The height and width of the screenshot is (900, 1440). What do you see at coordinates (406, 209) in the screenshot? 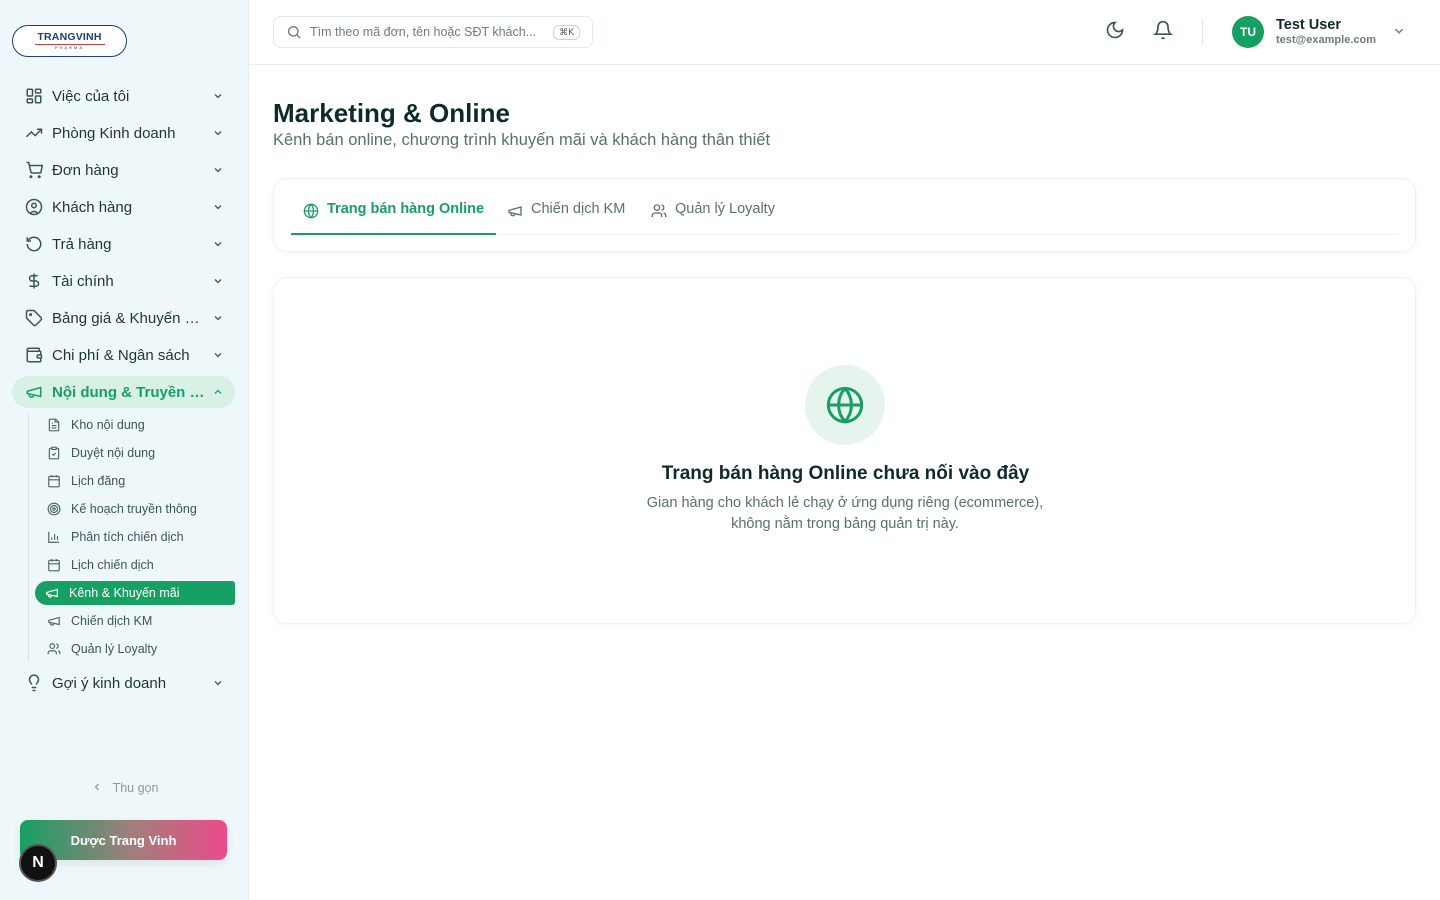
I see `tab-label: Trang bán hàng Online` at bounding box center [406, 209].